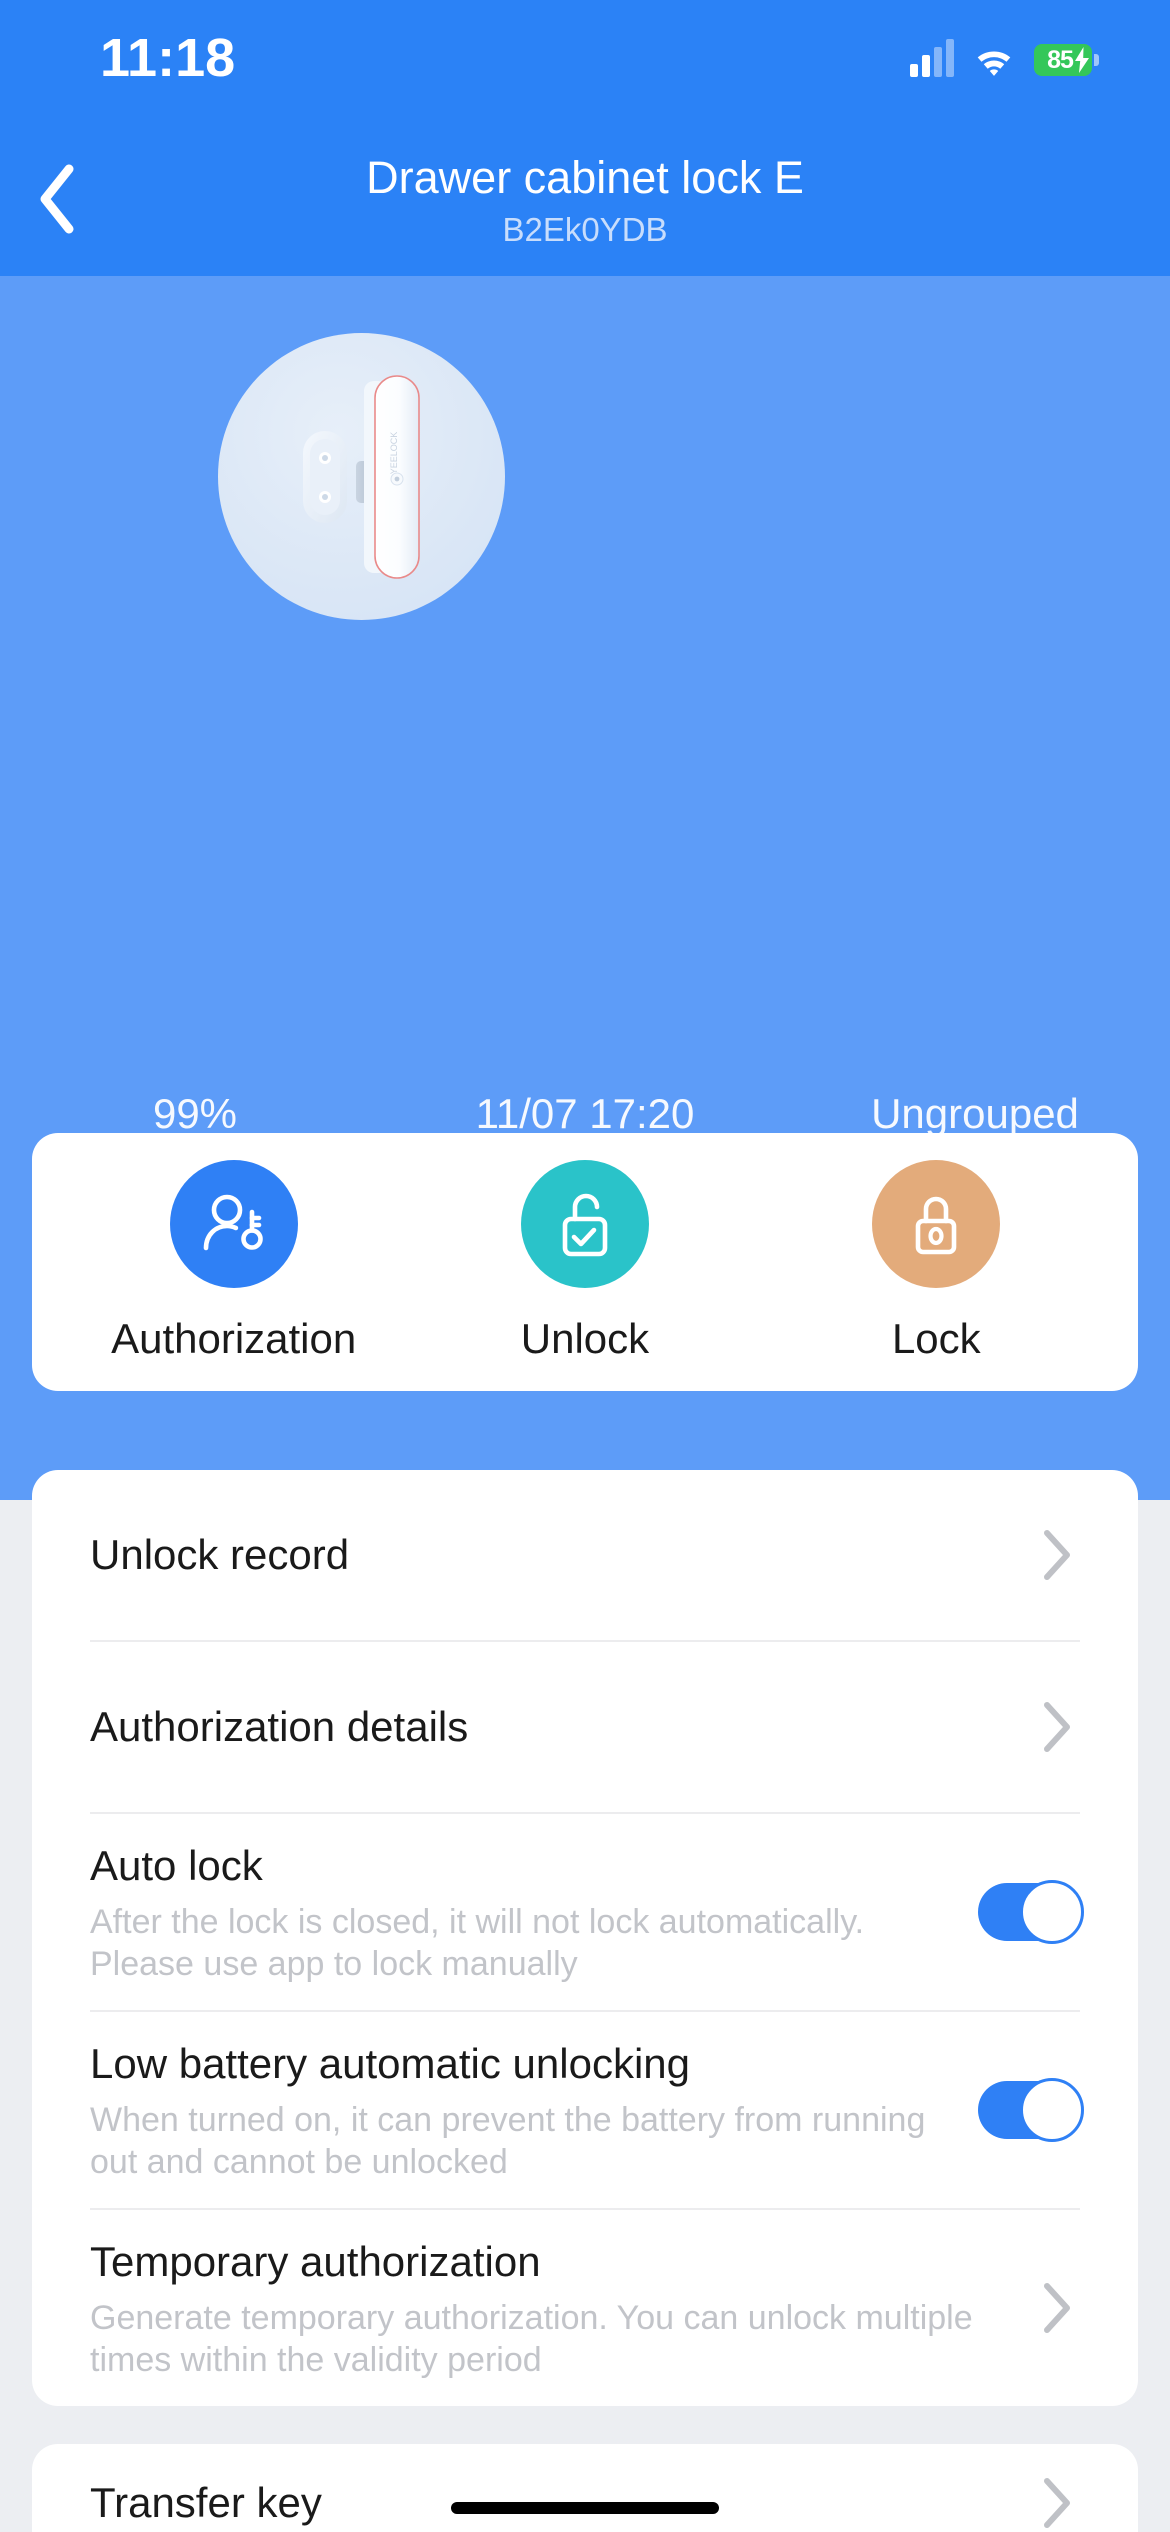  I want to click on toggle-low-battery-automatic-unlocking, so click(1031, 2110).